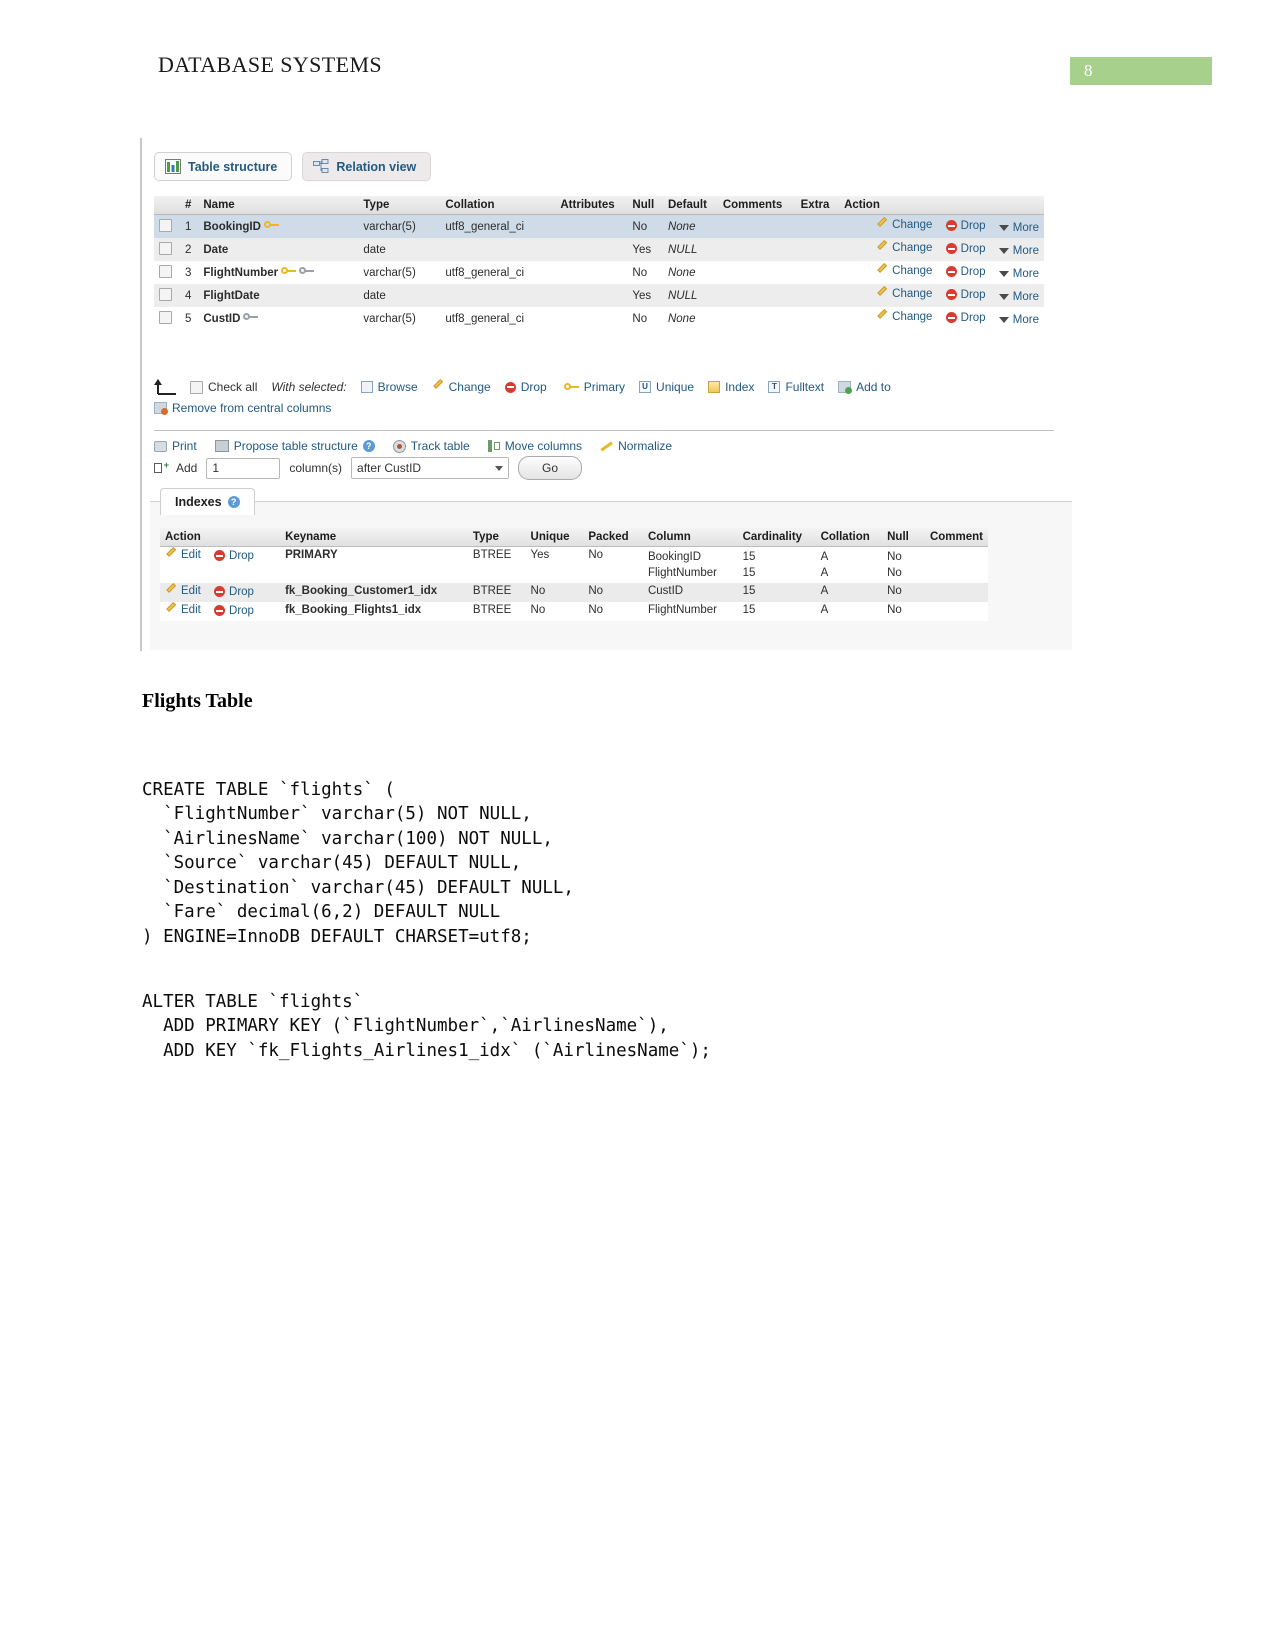 This screenshot has height=1650, width=1275. What do you see at coordinates (690, 611) in the screenshot?
I see `index-columns: FlightNumber` at bounding box center [690, 611].